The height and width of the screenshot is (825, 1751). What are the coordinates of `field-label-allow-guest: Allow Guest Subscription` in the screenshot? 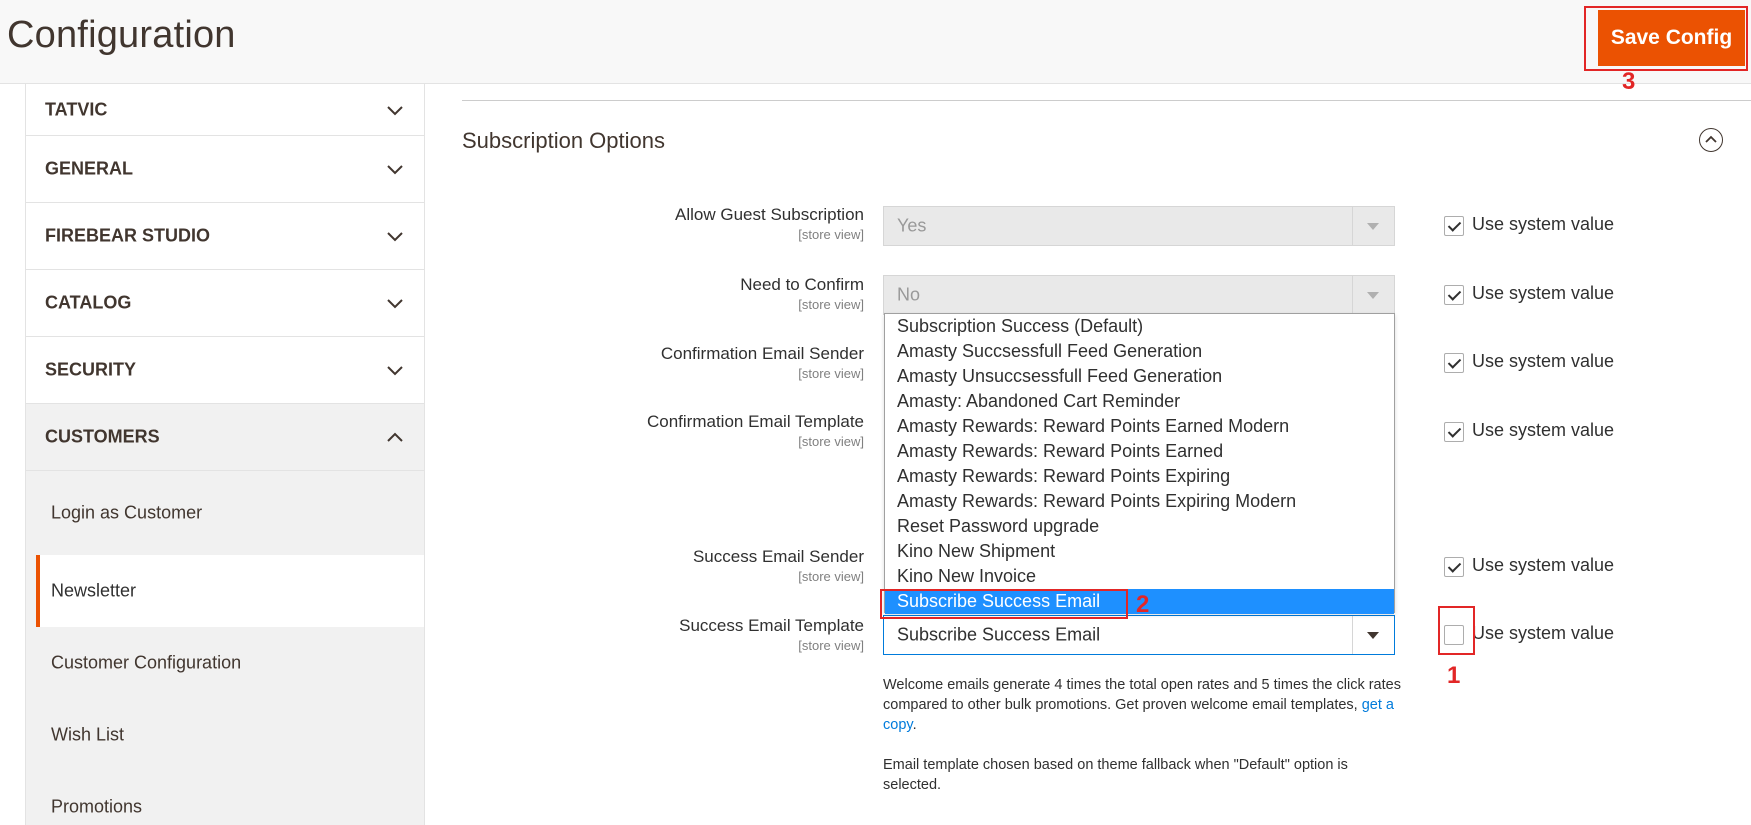 It's located at (769, 214).